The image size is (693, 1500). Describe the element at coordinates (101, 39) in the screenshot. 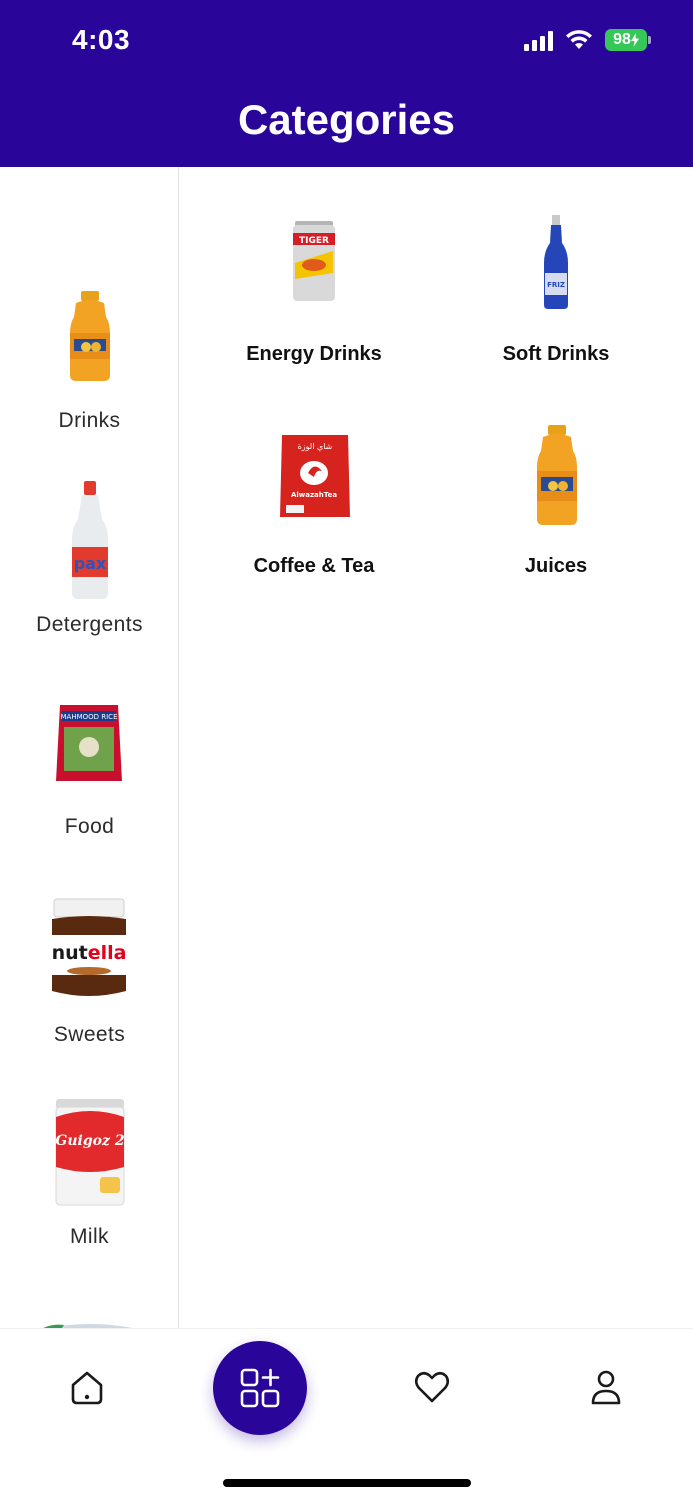

I see `status-time: 4:03` at that location.